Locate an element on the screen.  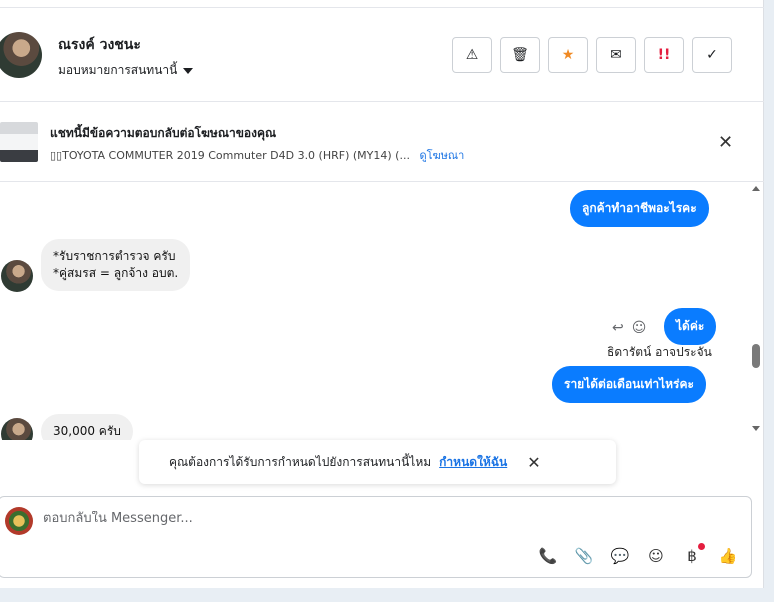
delete-button: 🗑 is located at coordinates (520, 55).